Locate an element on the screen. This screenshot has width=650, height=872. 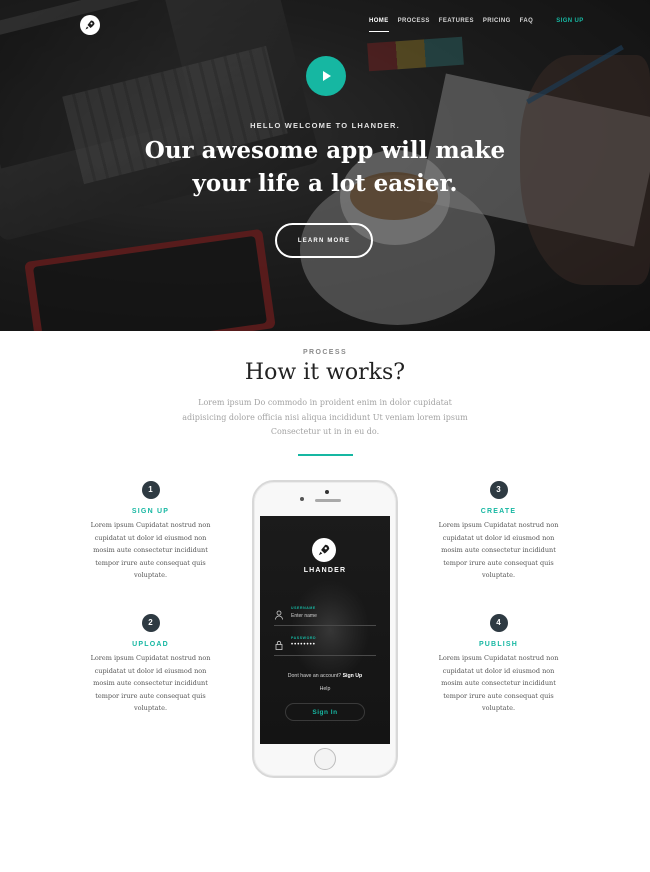
play-icon is located at coordinates (327, 76).